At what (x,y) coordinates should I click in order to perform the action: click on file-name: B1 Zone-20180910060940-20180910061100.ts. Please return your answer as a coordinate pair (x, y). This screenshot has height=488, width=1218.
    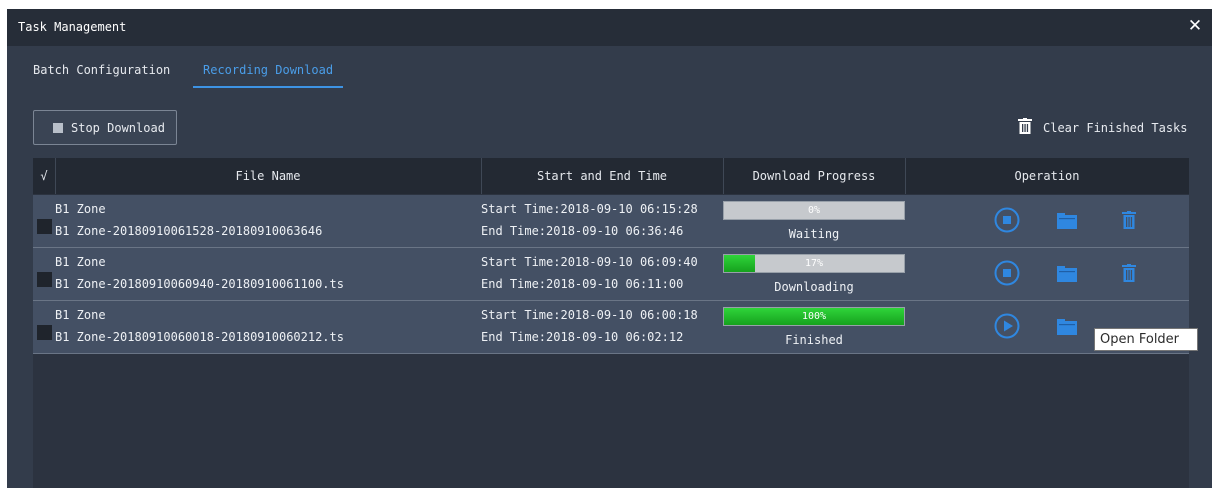
    Looking at the image, I should click on (199, 284).